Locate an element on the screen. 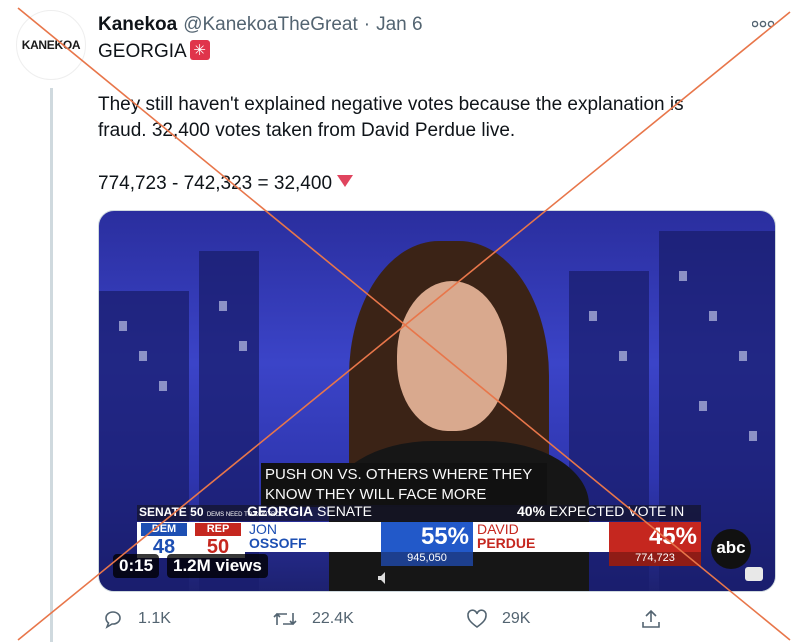  dem-candidate: JON OSSOFF is located at coordinates (313, 537).